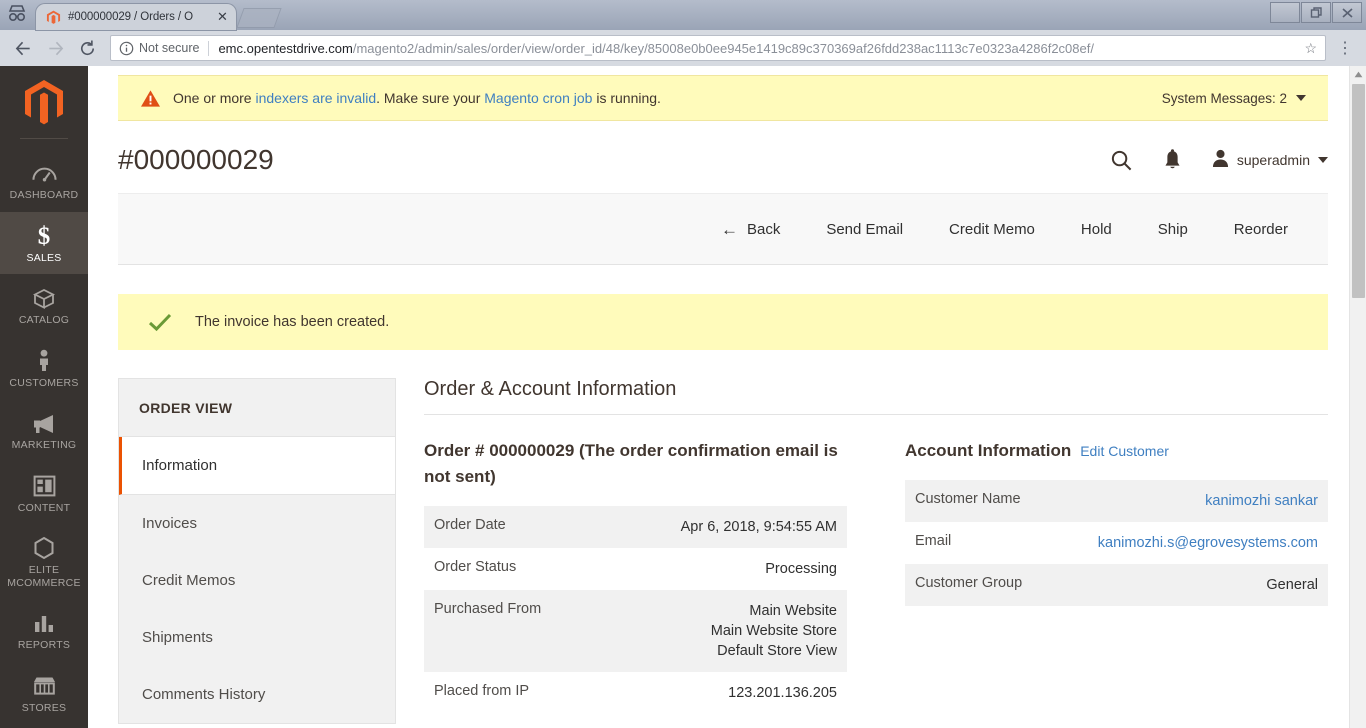  What do you see at coordinates (257, 523) in the screenshot?
I see `order-view-item-invoices: Invoices` at bounding box center [257, 523].